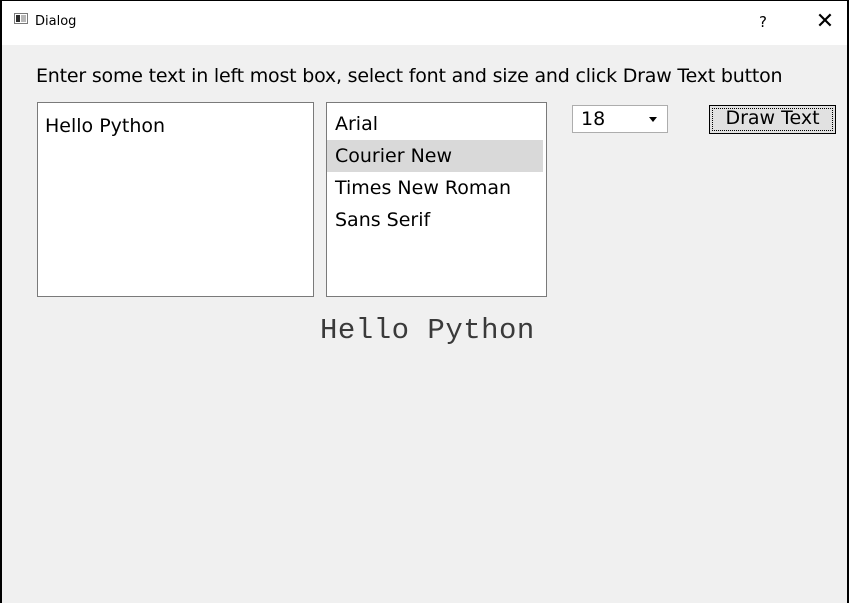 Image resolution: width=851 pixels, height=603 pixels. What do you see at coordinates (593, 119) in the screenshot?
I see `font-size-value: 18` at bounding box center [593, 119].